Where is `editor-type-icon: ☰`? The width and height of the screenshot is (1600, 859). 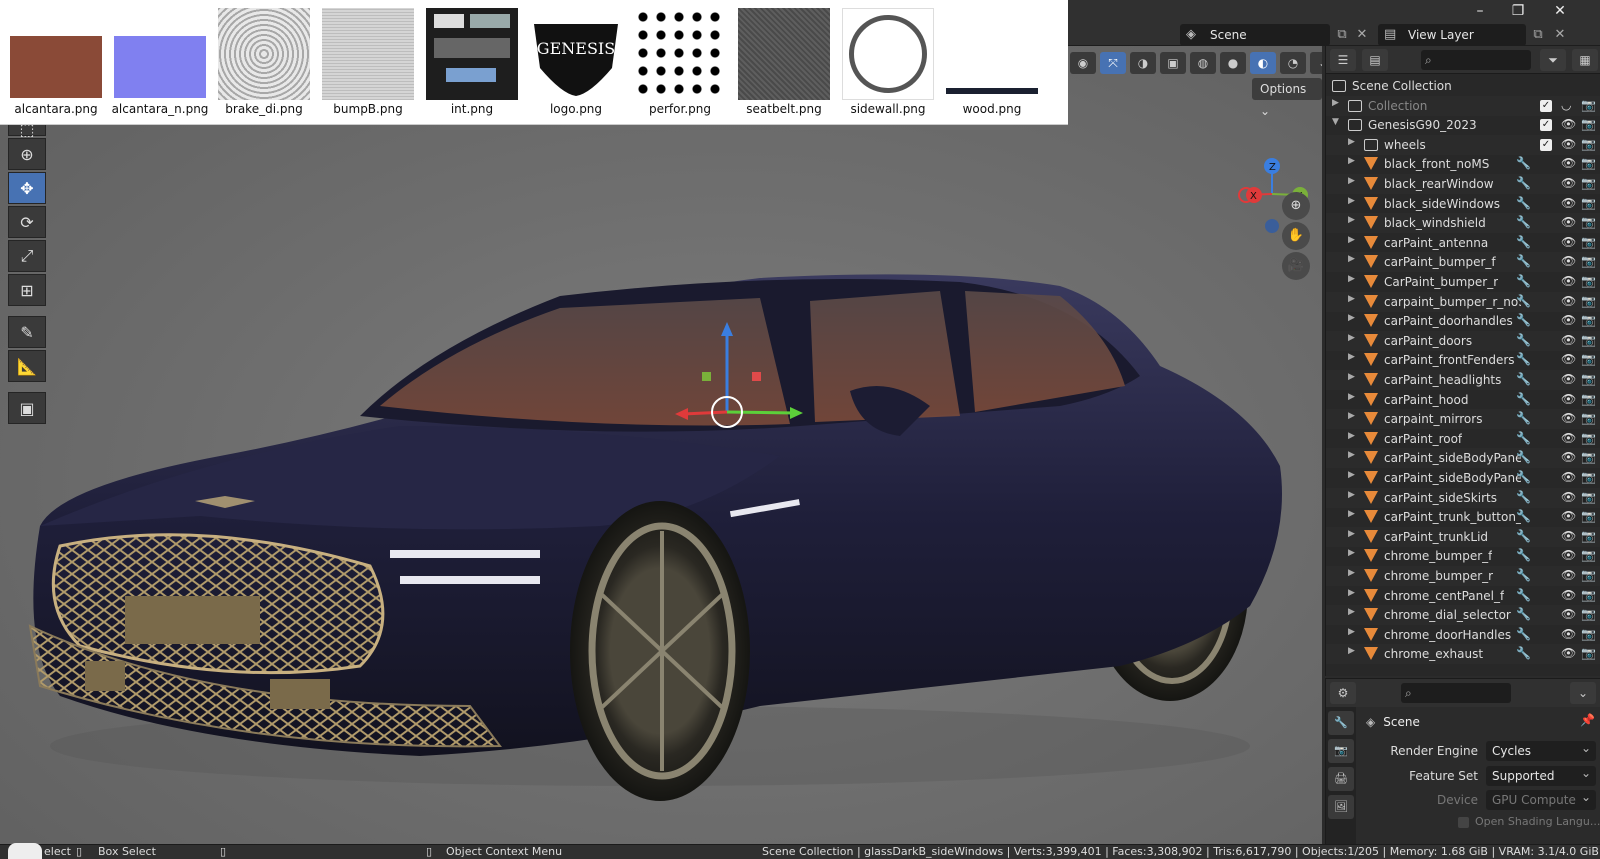 editor-type-icon: ☰ is located at coordinates (1343, 60).